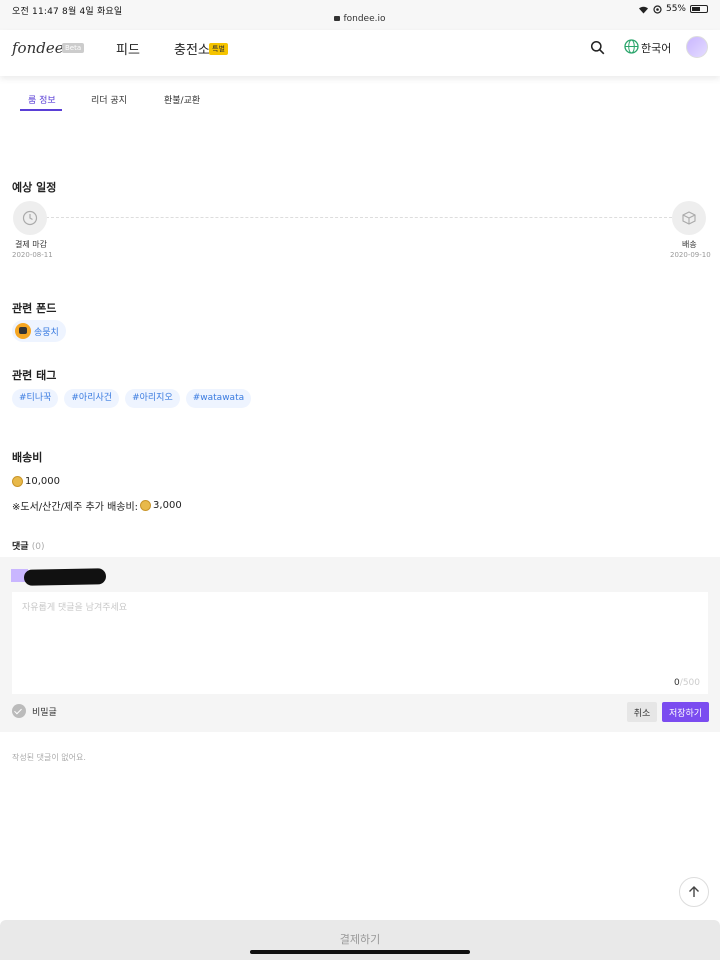 The image size is (720, 960). Describe the element at coordinates (20, 547) in the screenshot. I see `comments-title-text: 댓글` at that location.